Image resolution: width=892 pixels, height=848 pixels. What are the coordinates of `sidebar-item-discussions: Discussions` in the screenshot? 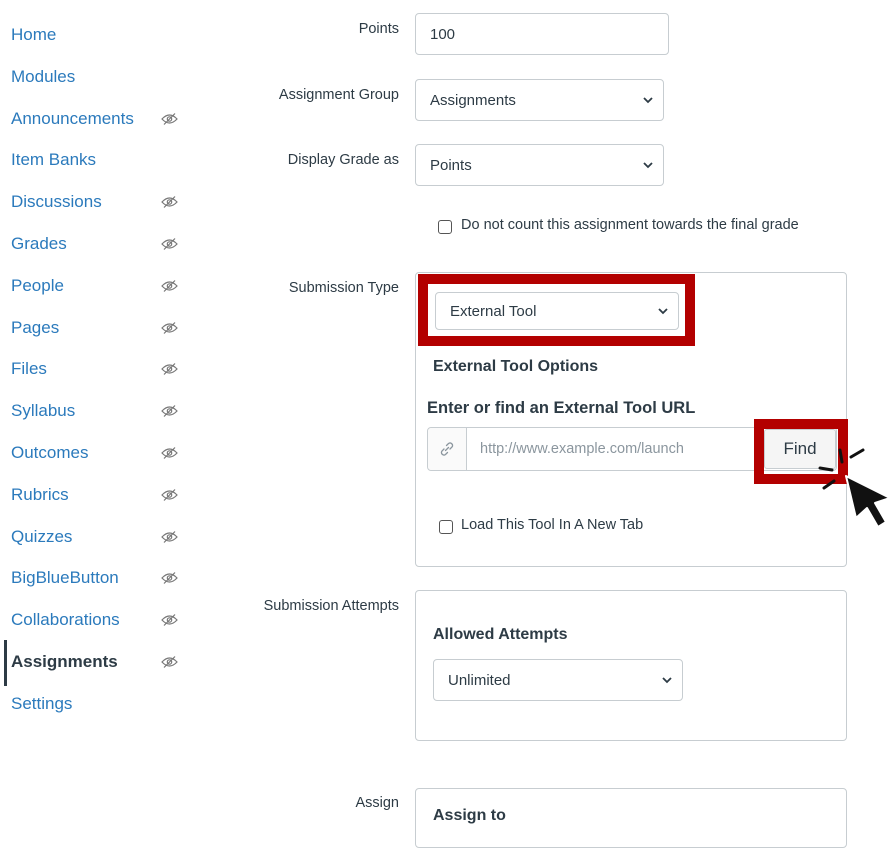 It's located at (101, 202).